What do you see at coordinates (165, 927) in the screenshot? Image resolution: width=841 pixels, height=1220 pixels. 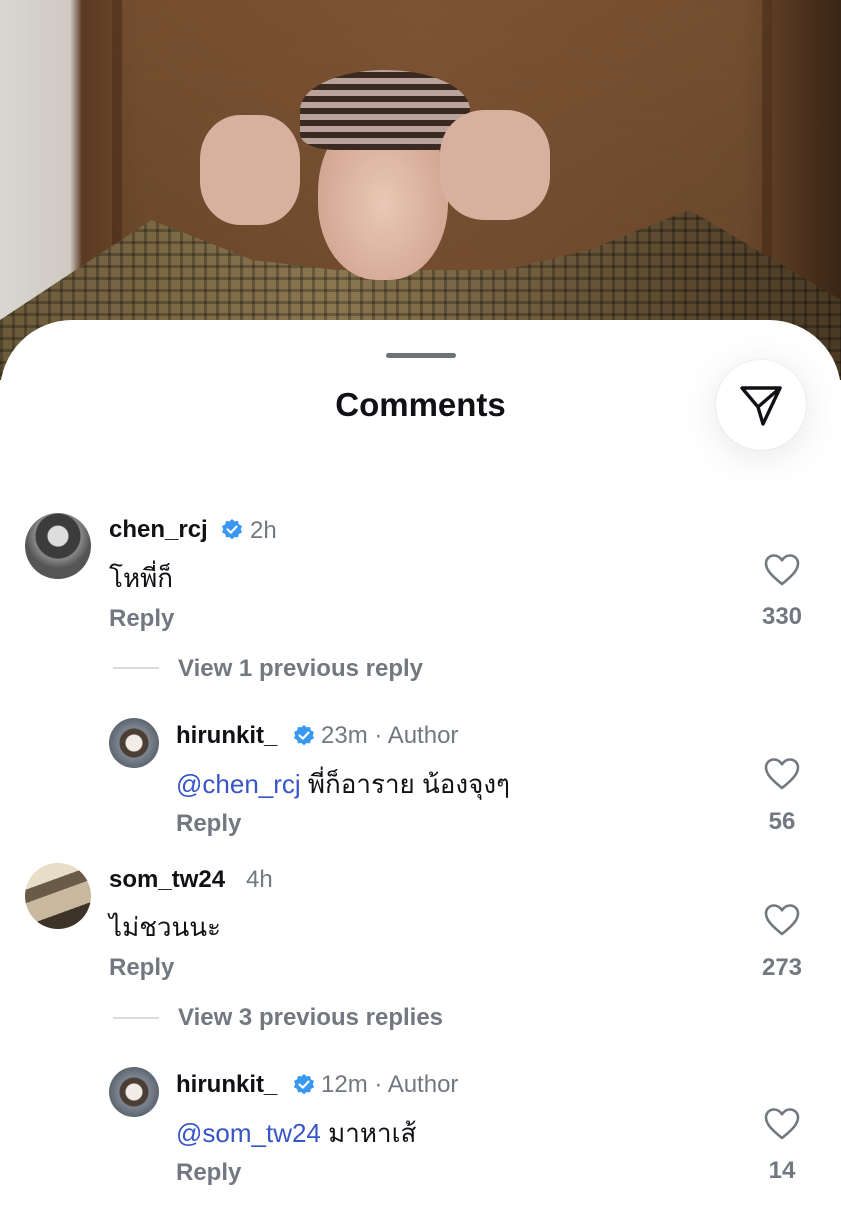 I see `comment-text: ไม่ชวนนะ` at bounding box center [165, 927].